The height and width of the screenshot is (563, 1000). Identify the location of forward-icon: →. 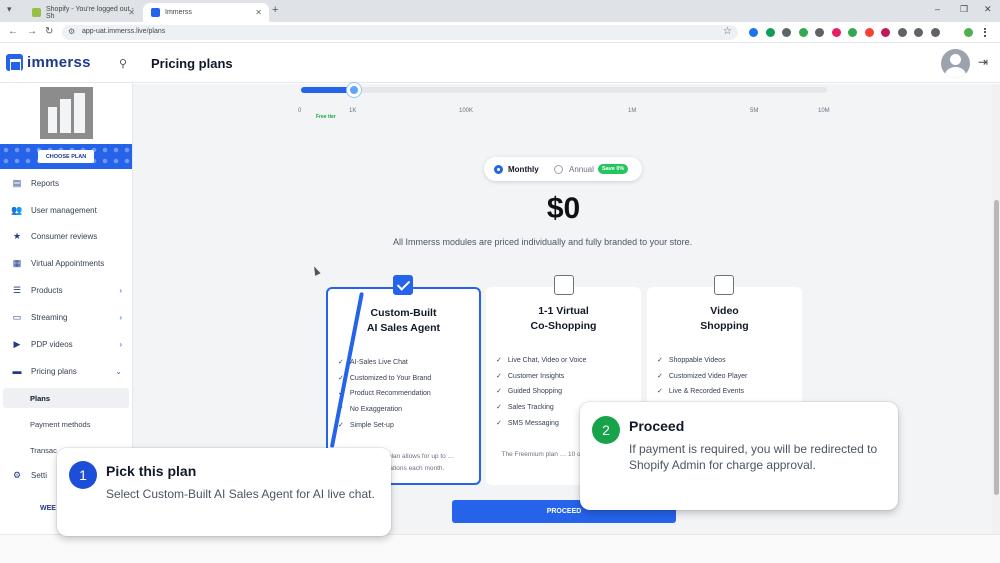
(32, 31).